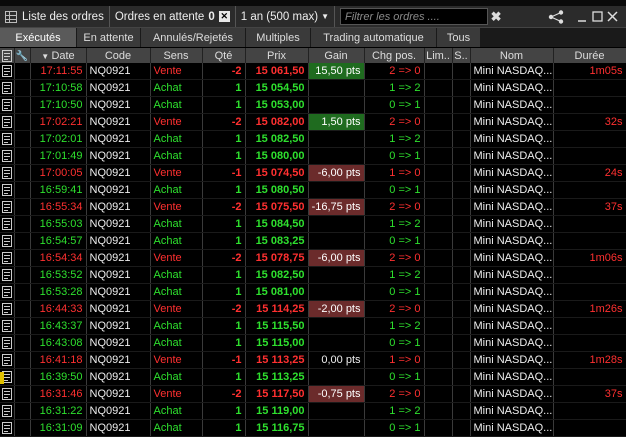  I want to click on pending-orders-toggle: Ordres en attente 0 ✕, so click(173, 16).